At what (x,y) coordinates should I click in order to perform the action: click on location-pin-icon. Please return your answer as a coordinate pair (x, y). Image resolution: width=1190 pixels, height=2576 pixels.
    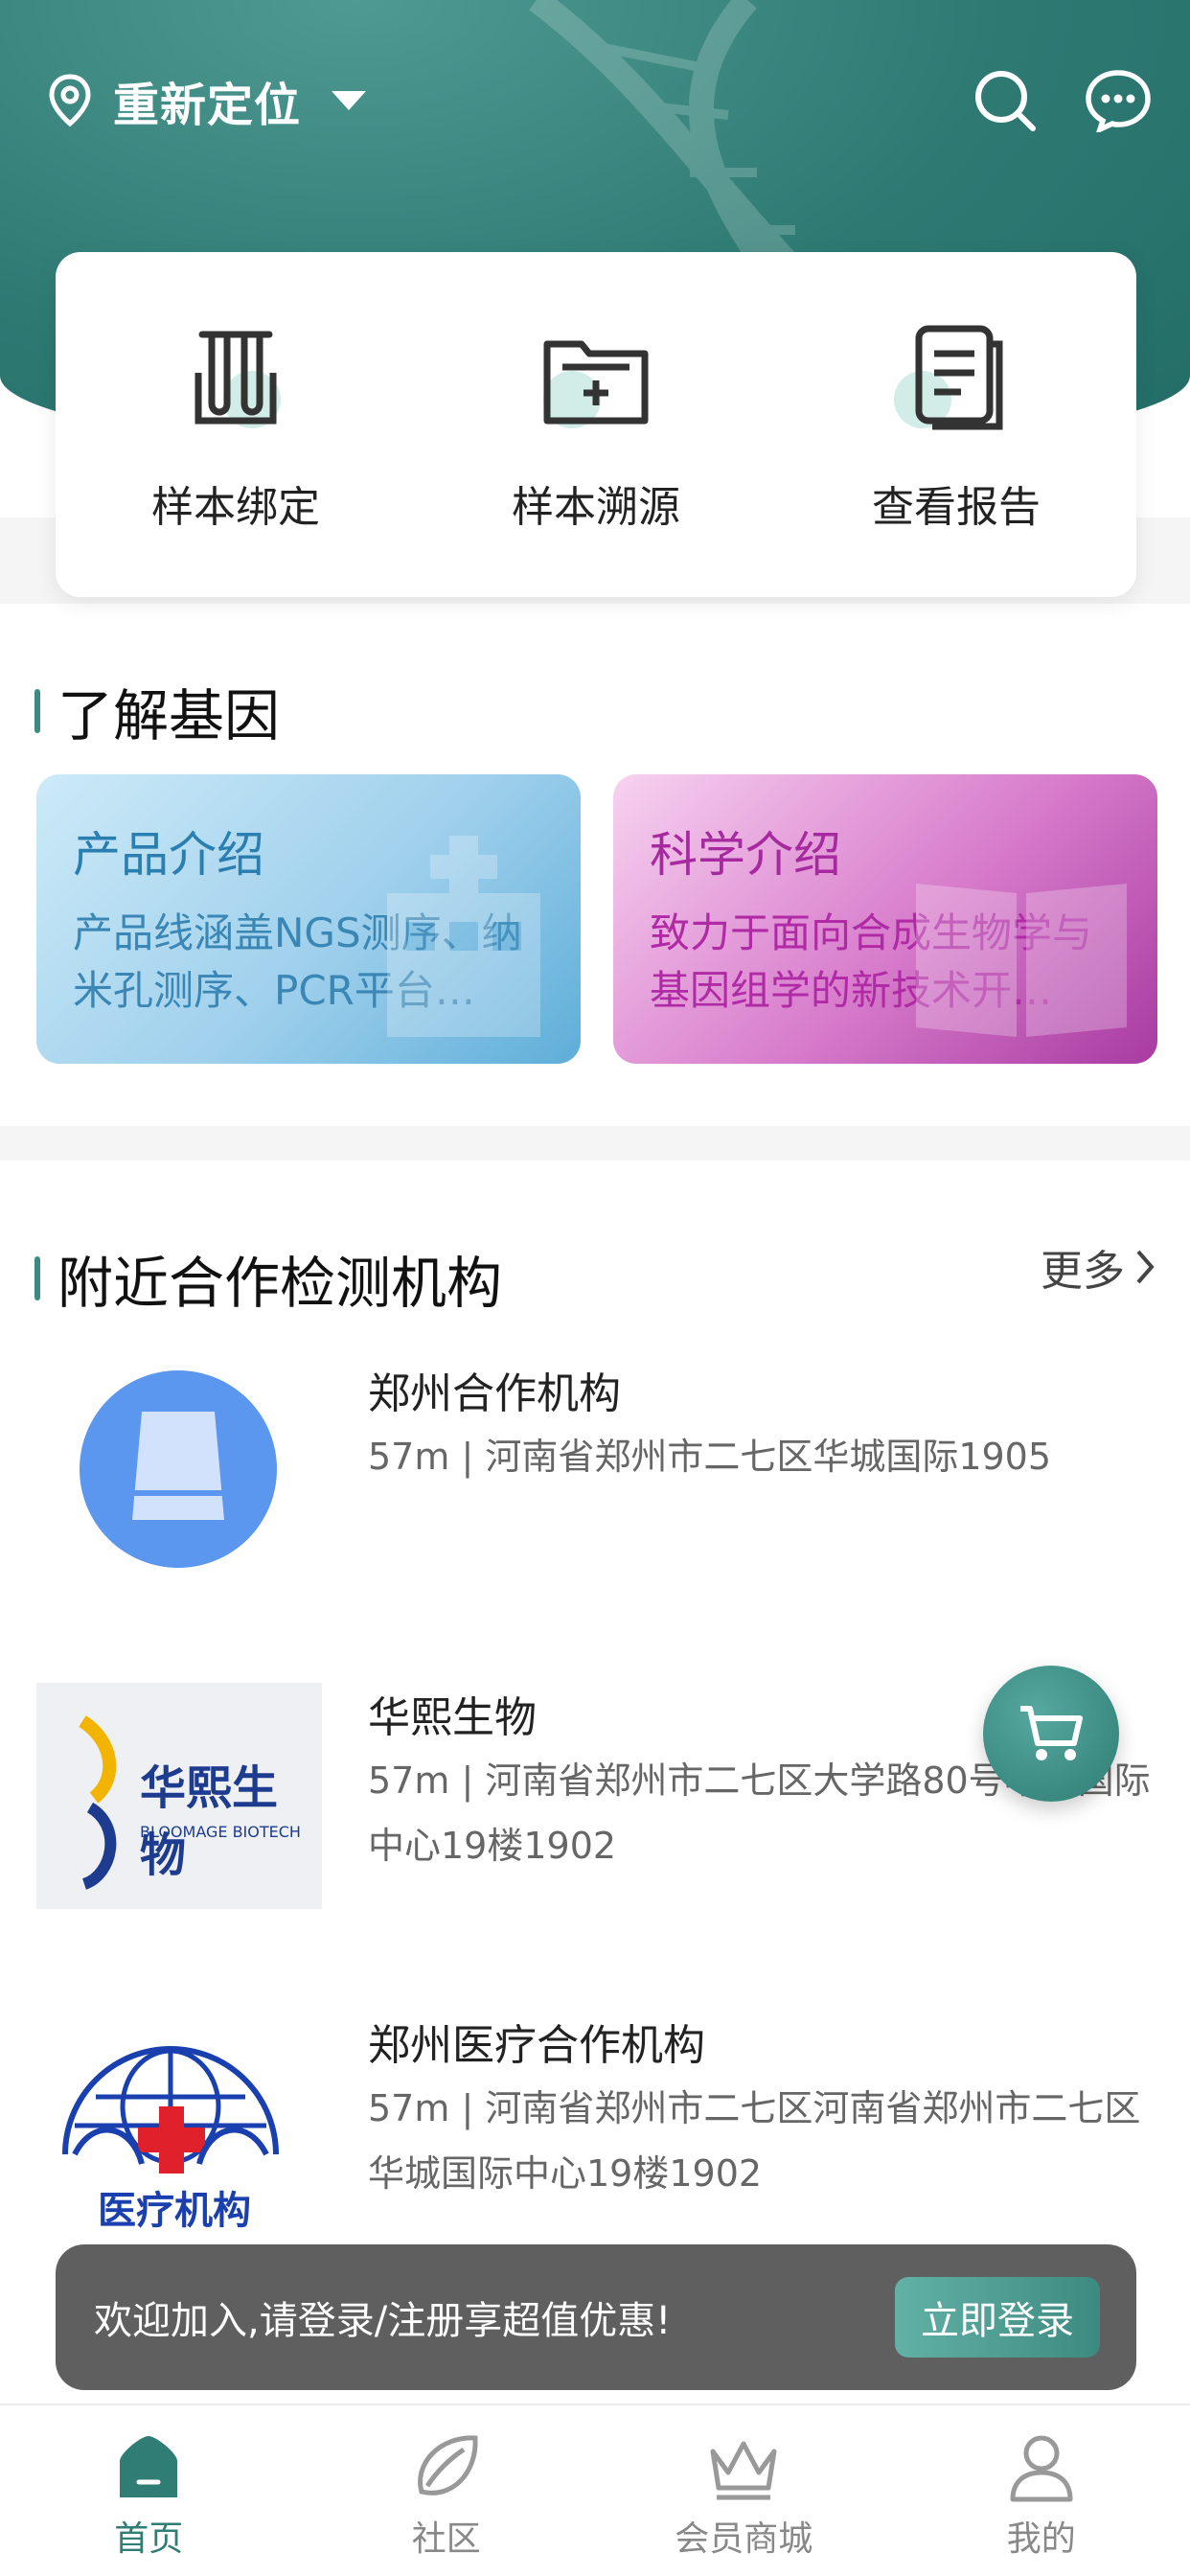
    Looking at the image, I should click on (70, 100).